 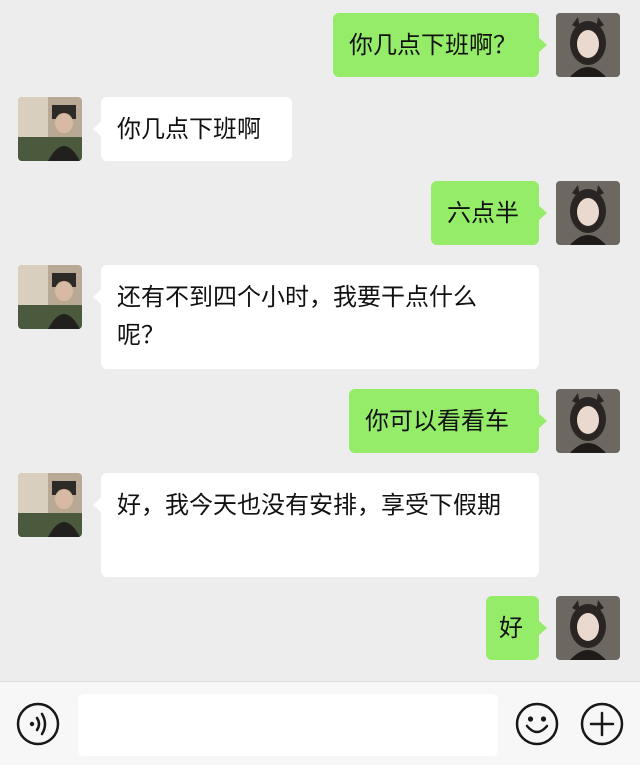 What do you see at coordinates (288, 725) in the screenshot?
I see `message-input` at bounding box center [288, 725].